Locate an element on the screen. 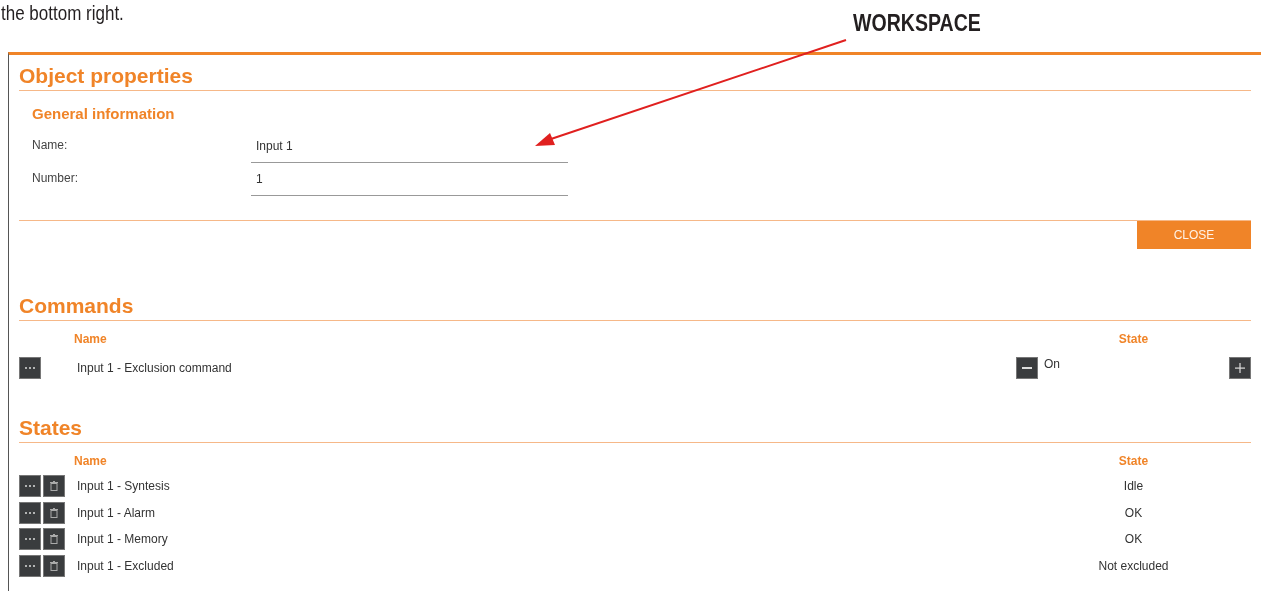 The image size is (1261, 591). command-state: On is located at coordinates (1052, 364).